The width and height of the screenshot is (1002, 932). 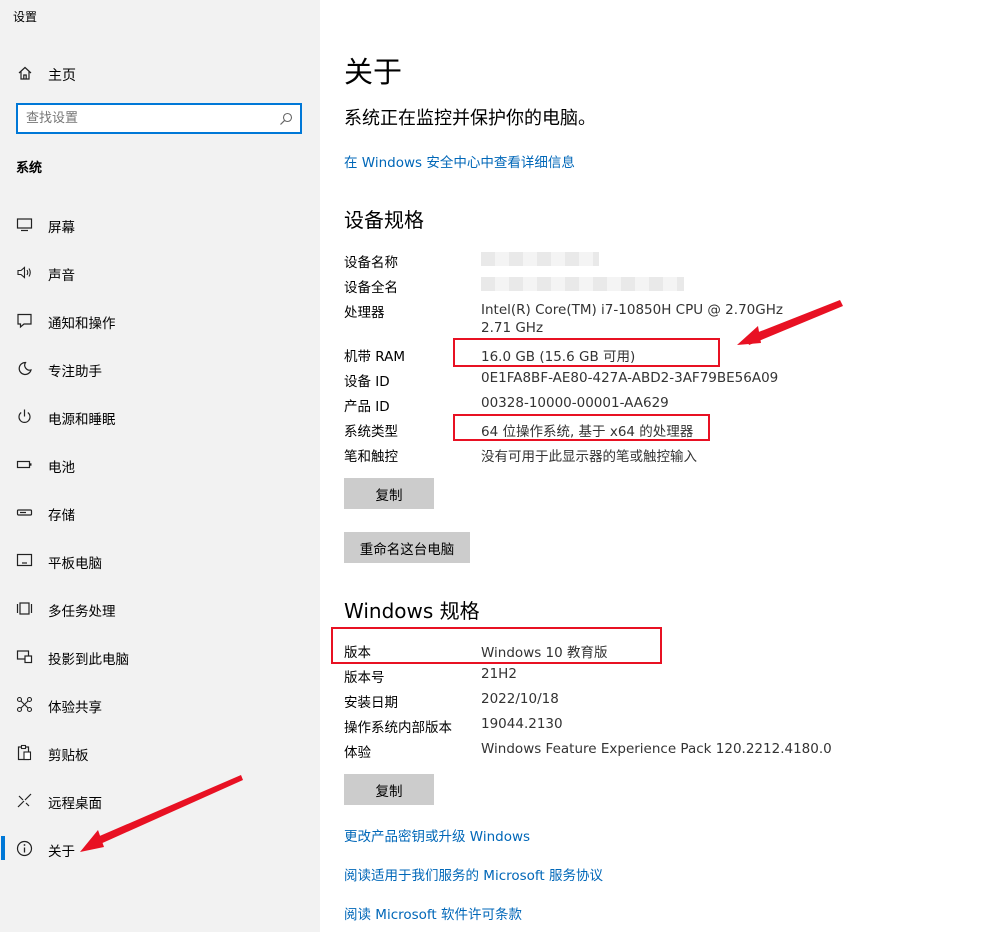 I want to click on sidebar-nav-item: 投影到此电脑, so click(x=160, y=656).